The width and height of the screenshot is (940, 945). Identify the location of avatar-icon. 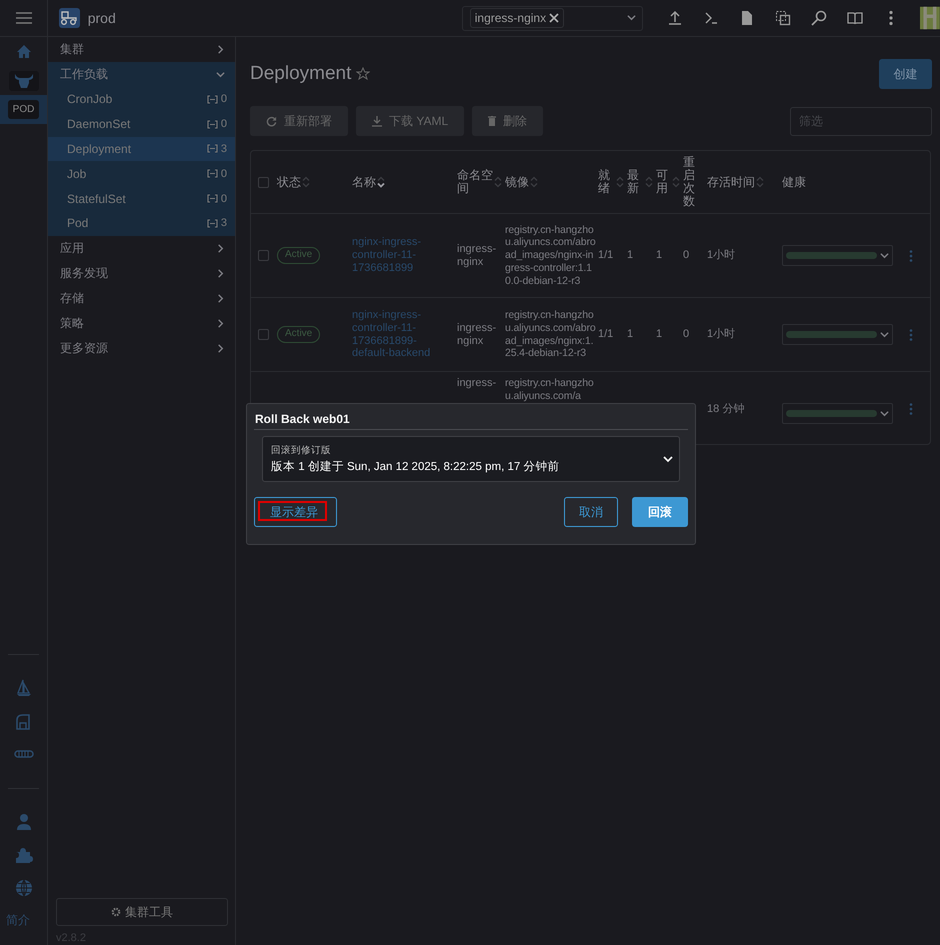
(930, 18).